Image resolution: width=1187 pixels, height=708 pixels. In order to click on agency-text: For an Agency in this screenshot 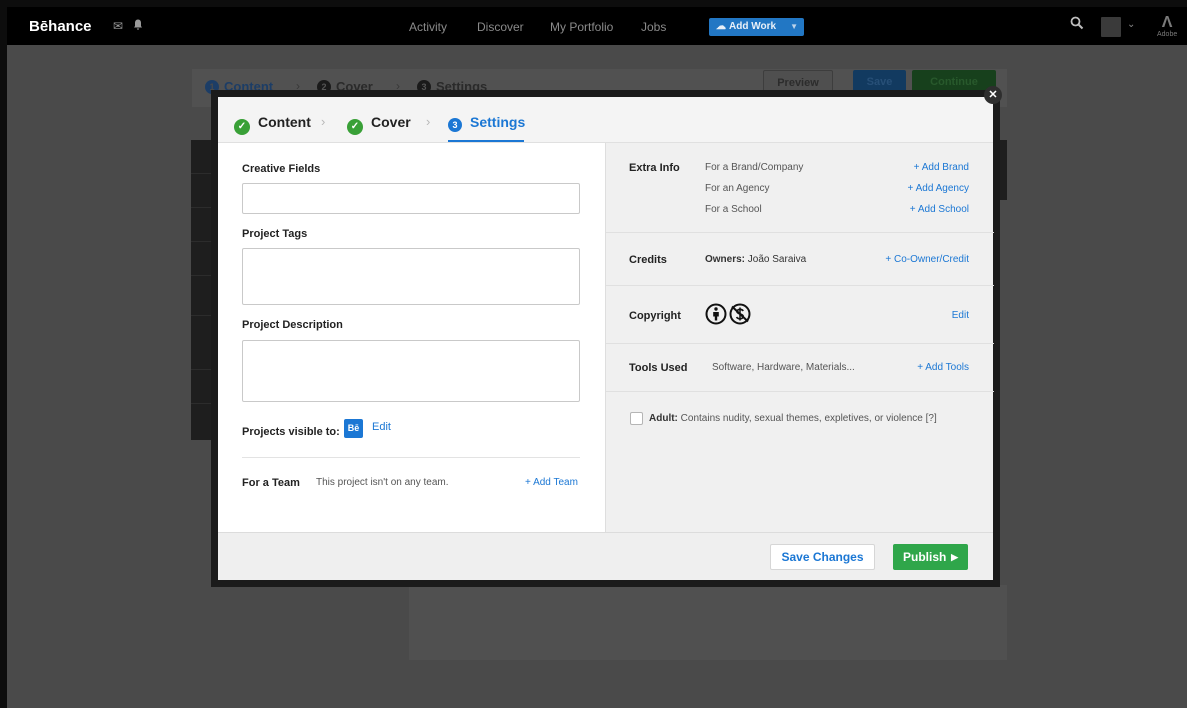, I will do `click(737, 188)`.